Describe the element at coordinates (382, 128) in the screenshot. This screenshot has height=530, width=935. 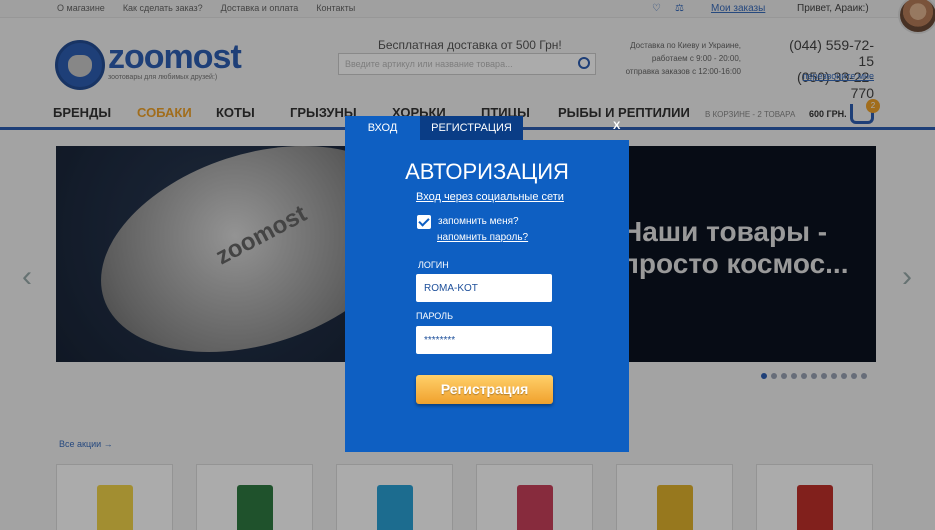
I see `tab-login: ВХОД` at that location.